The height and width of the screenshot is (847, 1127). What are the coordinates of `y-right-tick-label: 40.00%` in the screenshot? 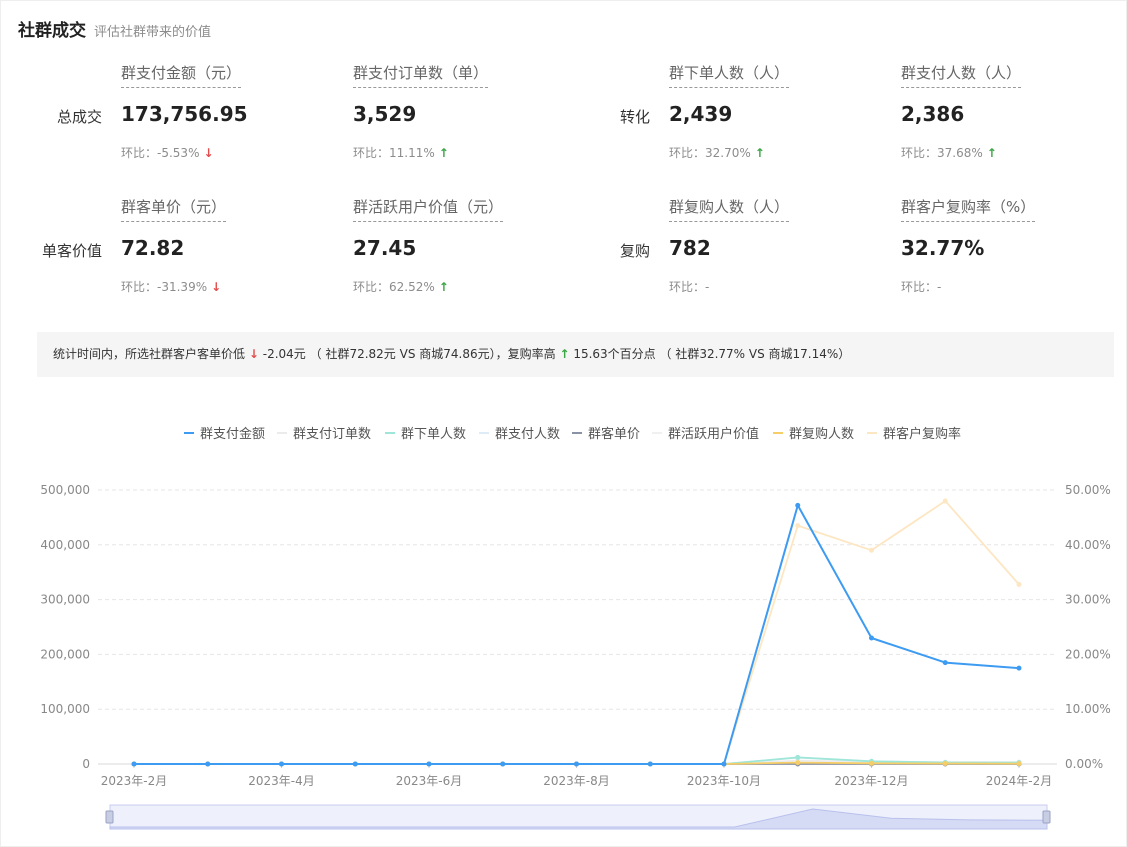 It's located at (1088, 545).